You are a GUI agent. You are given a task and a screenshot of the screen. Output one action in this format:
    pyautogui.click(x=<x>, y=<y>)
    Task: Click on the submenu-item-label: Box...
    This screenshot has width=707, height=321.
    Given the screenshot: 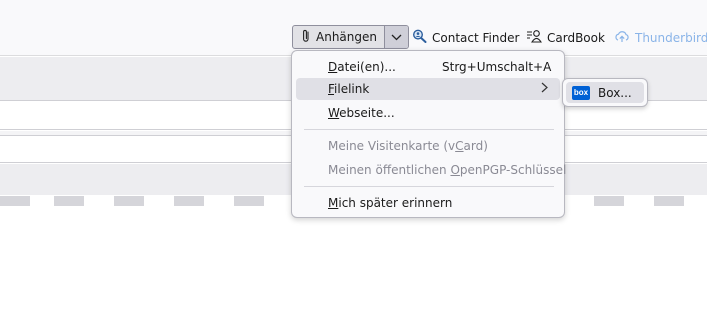 What is the action you would take?
    pyautogui.click(x=615, y=92)
    